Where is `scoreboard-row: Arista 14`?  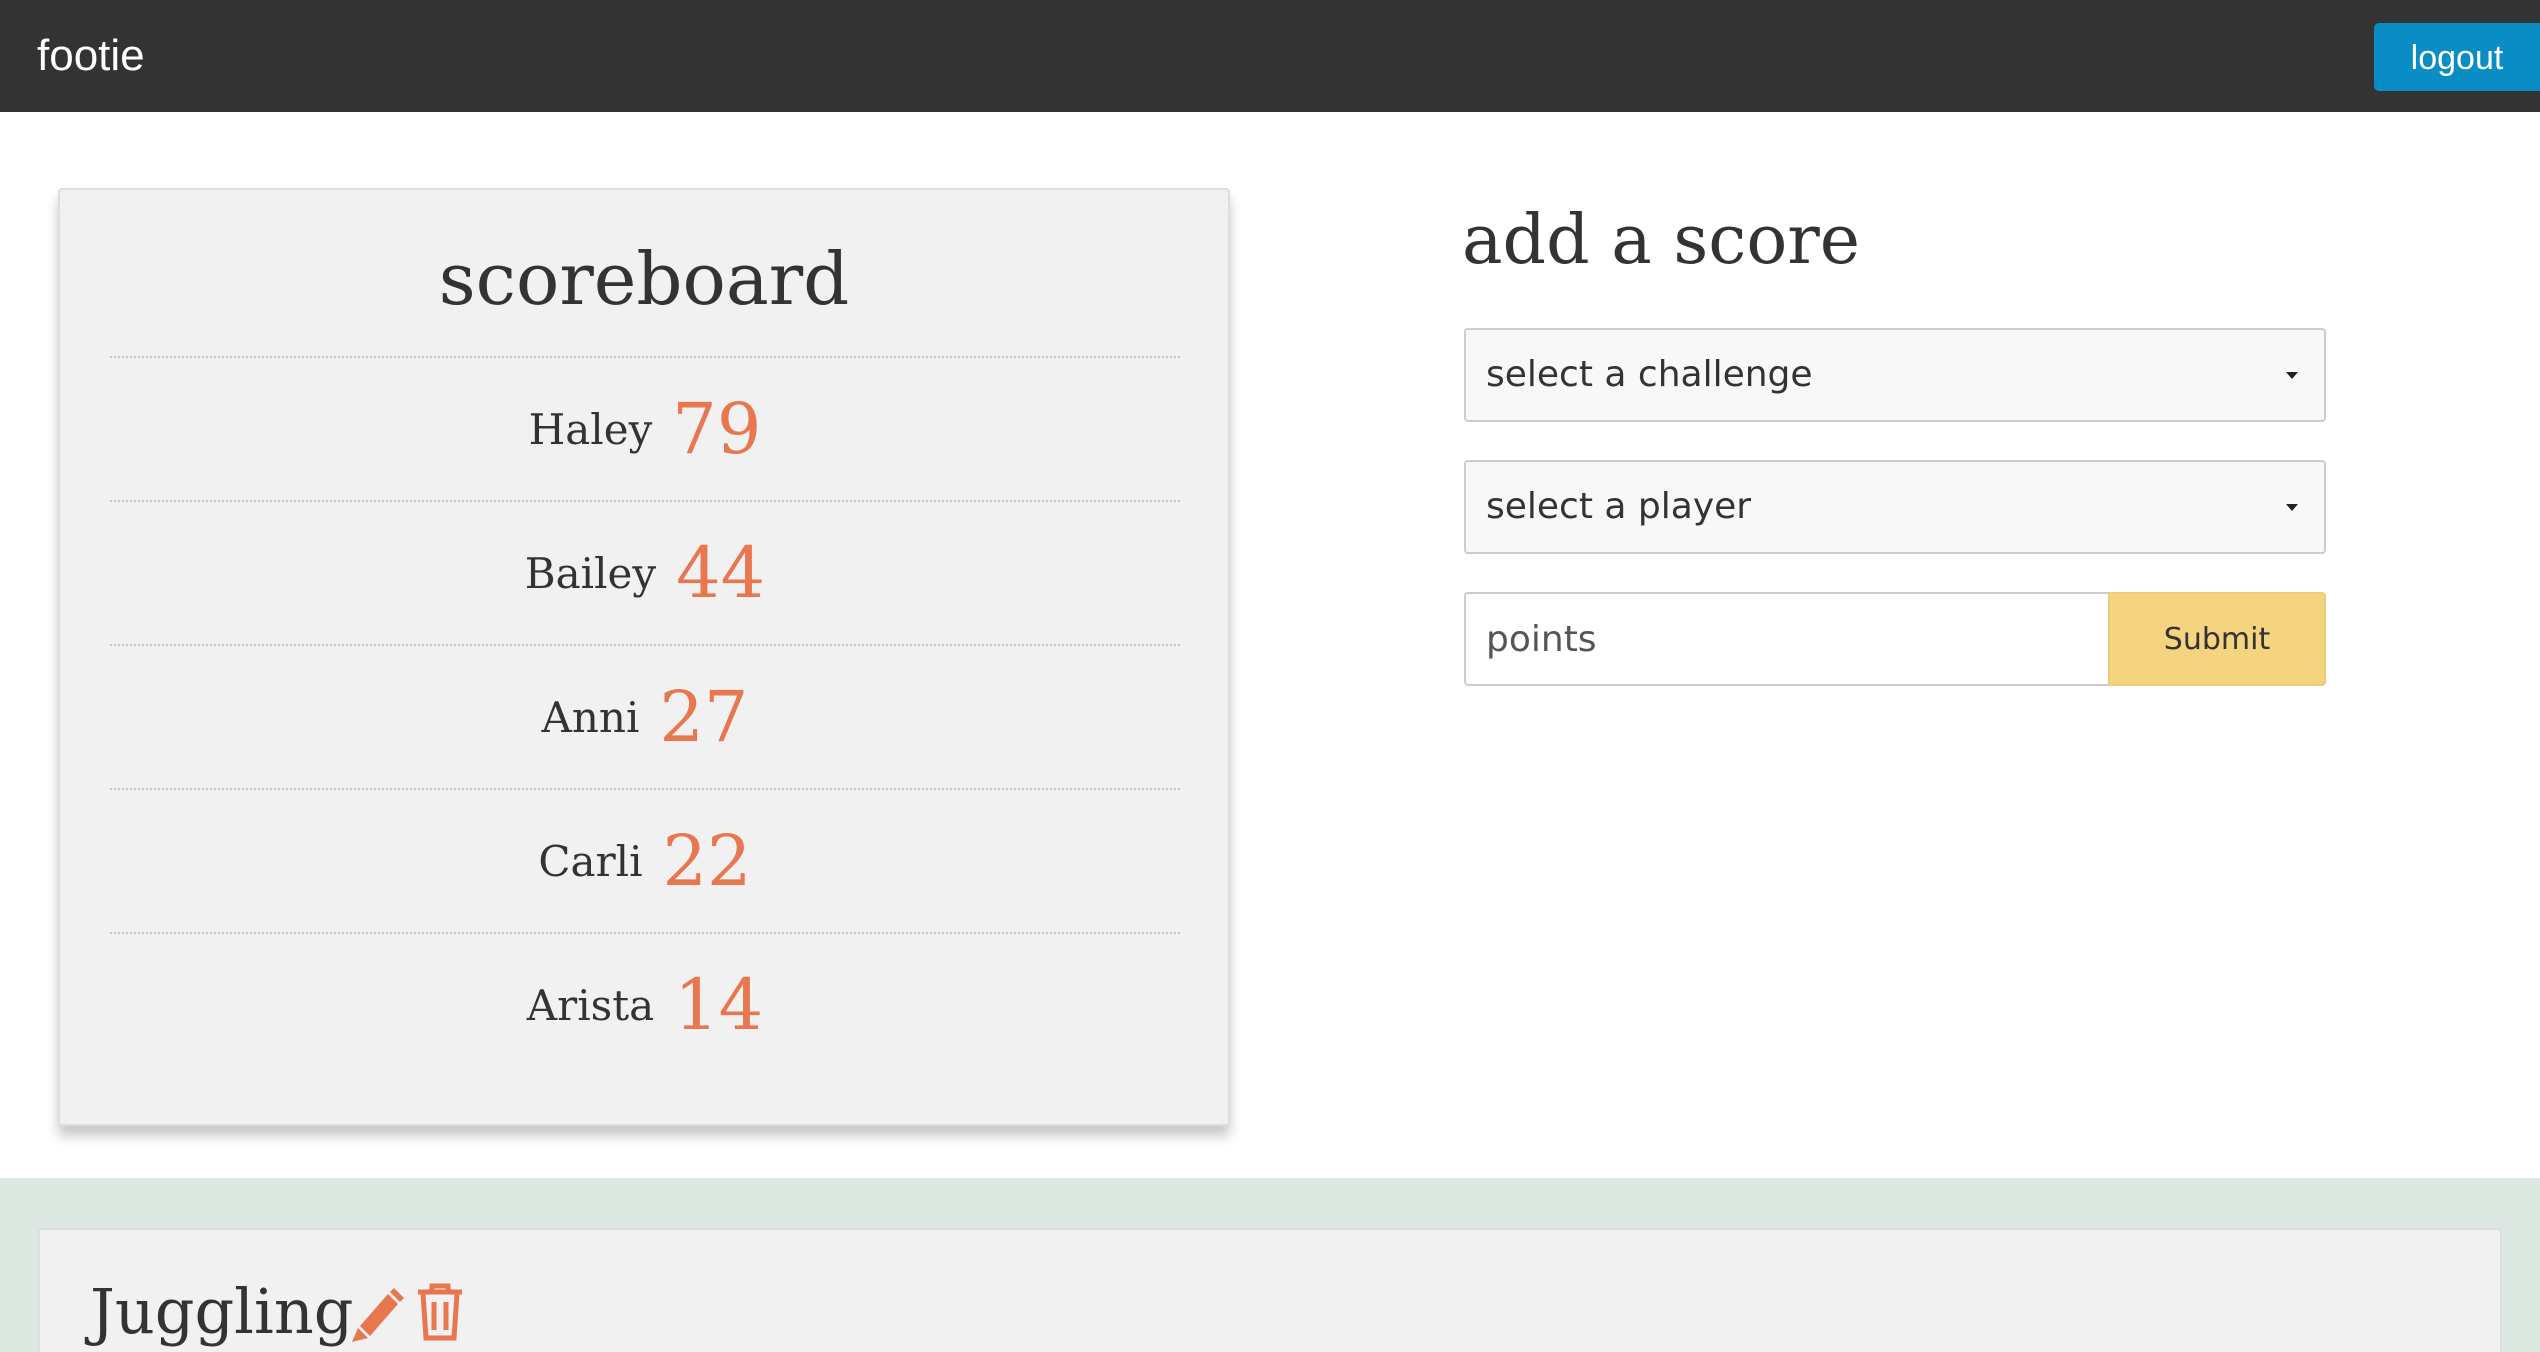
scoreboard-row: Arista 14 is located at coordinates (645, 1004).